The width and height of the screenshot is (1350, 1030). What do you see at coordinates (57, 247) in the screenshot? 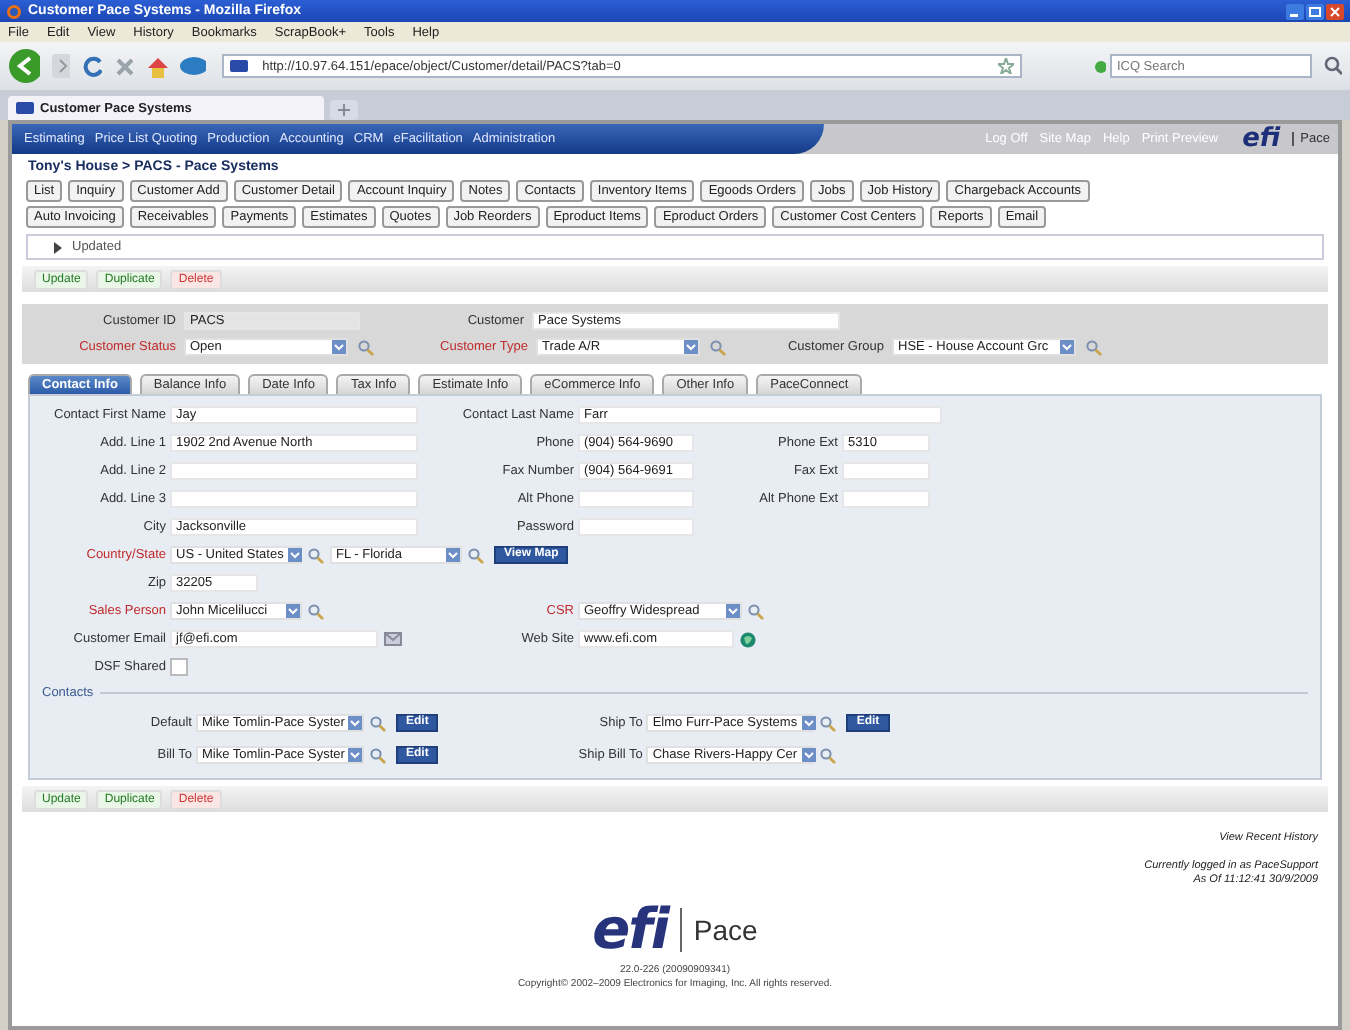
I see `expand-icon` at bounding box center [57, 247].